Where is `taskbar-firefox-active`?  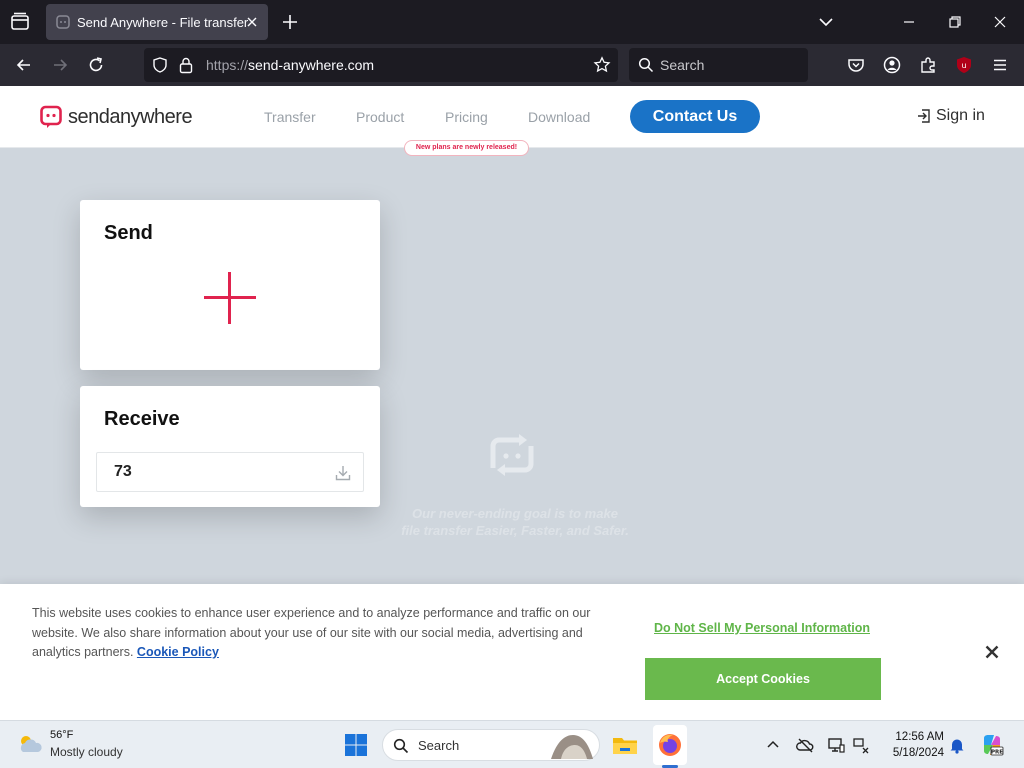 taskbar-firefox-active is located at coordinates (670, 745).